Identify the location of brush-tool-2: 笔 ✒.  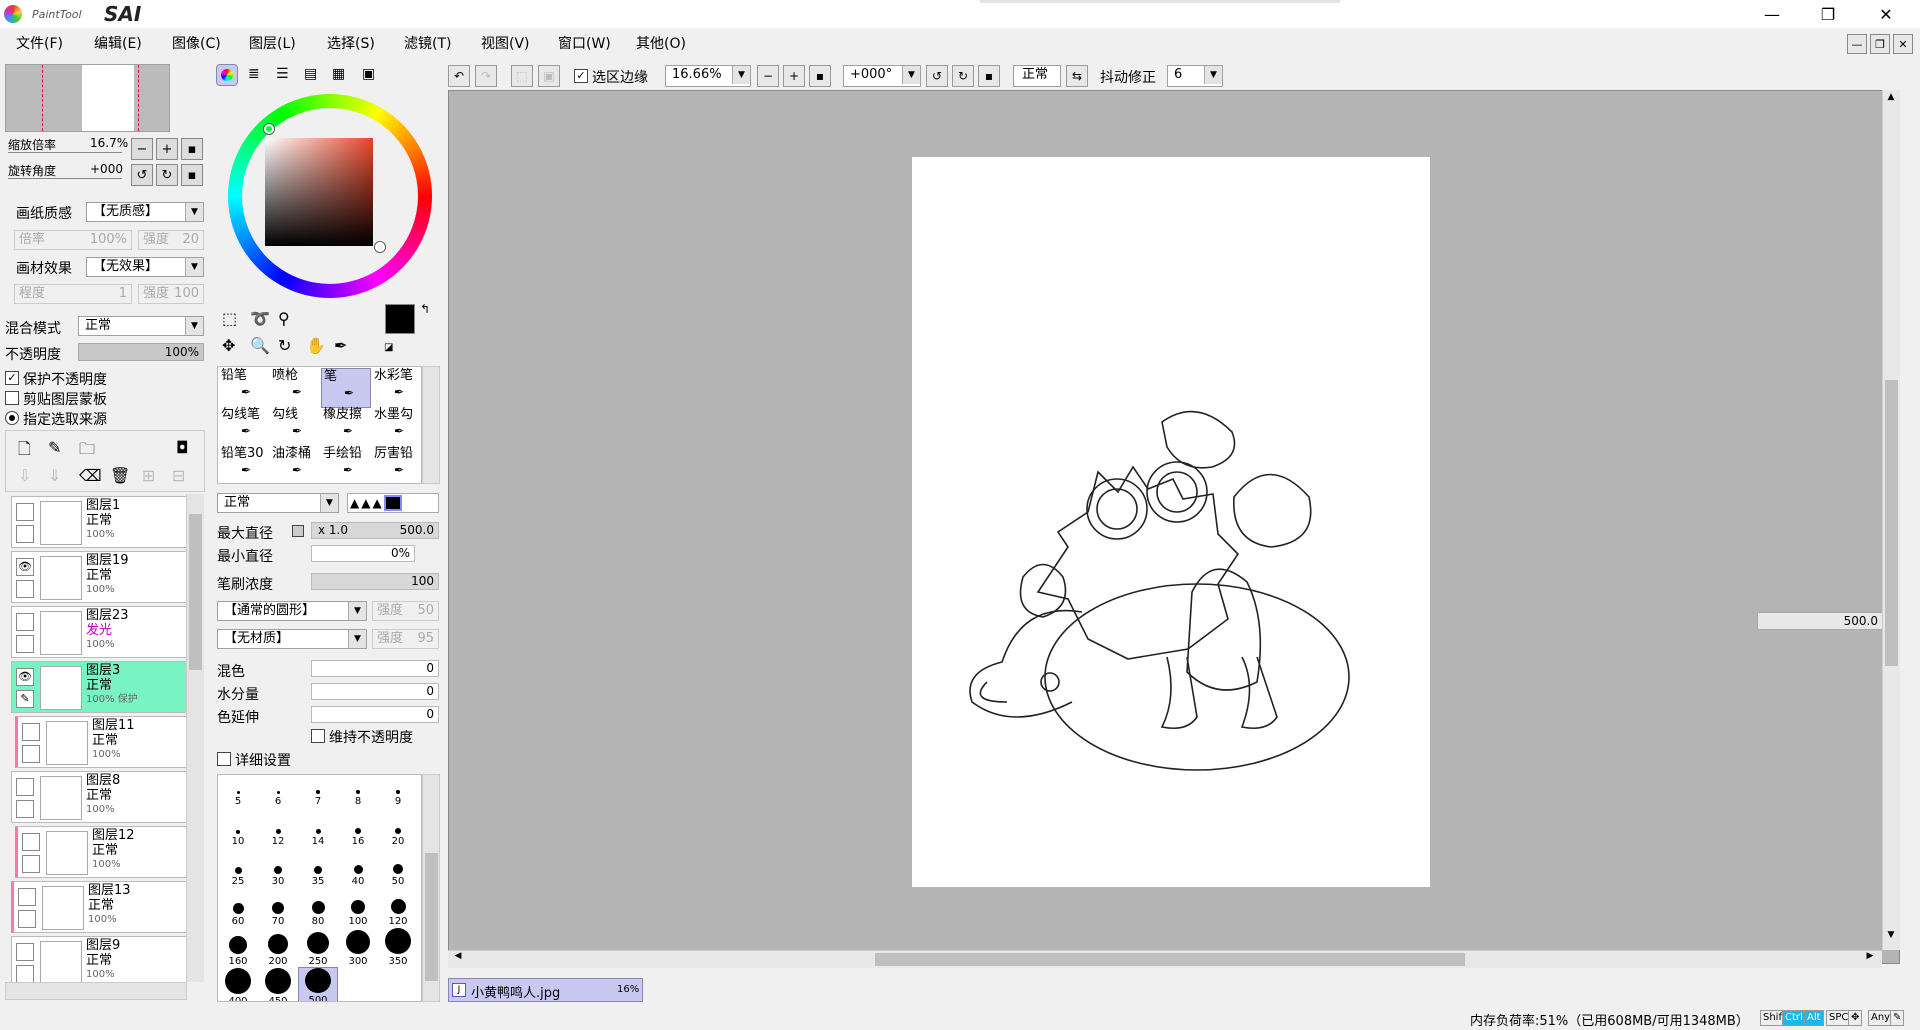
(346, 388).